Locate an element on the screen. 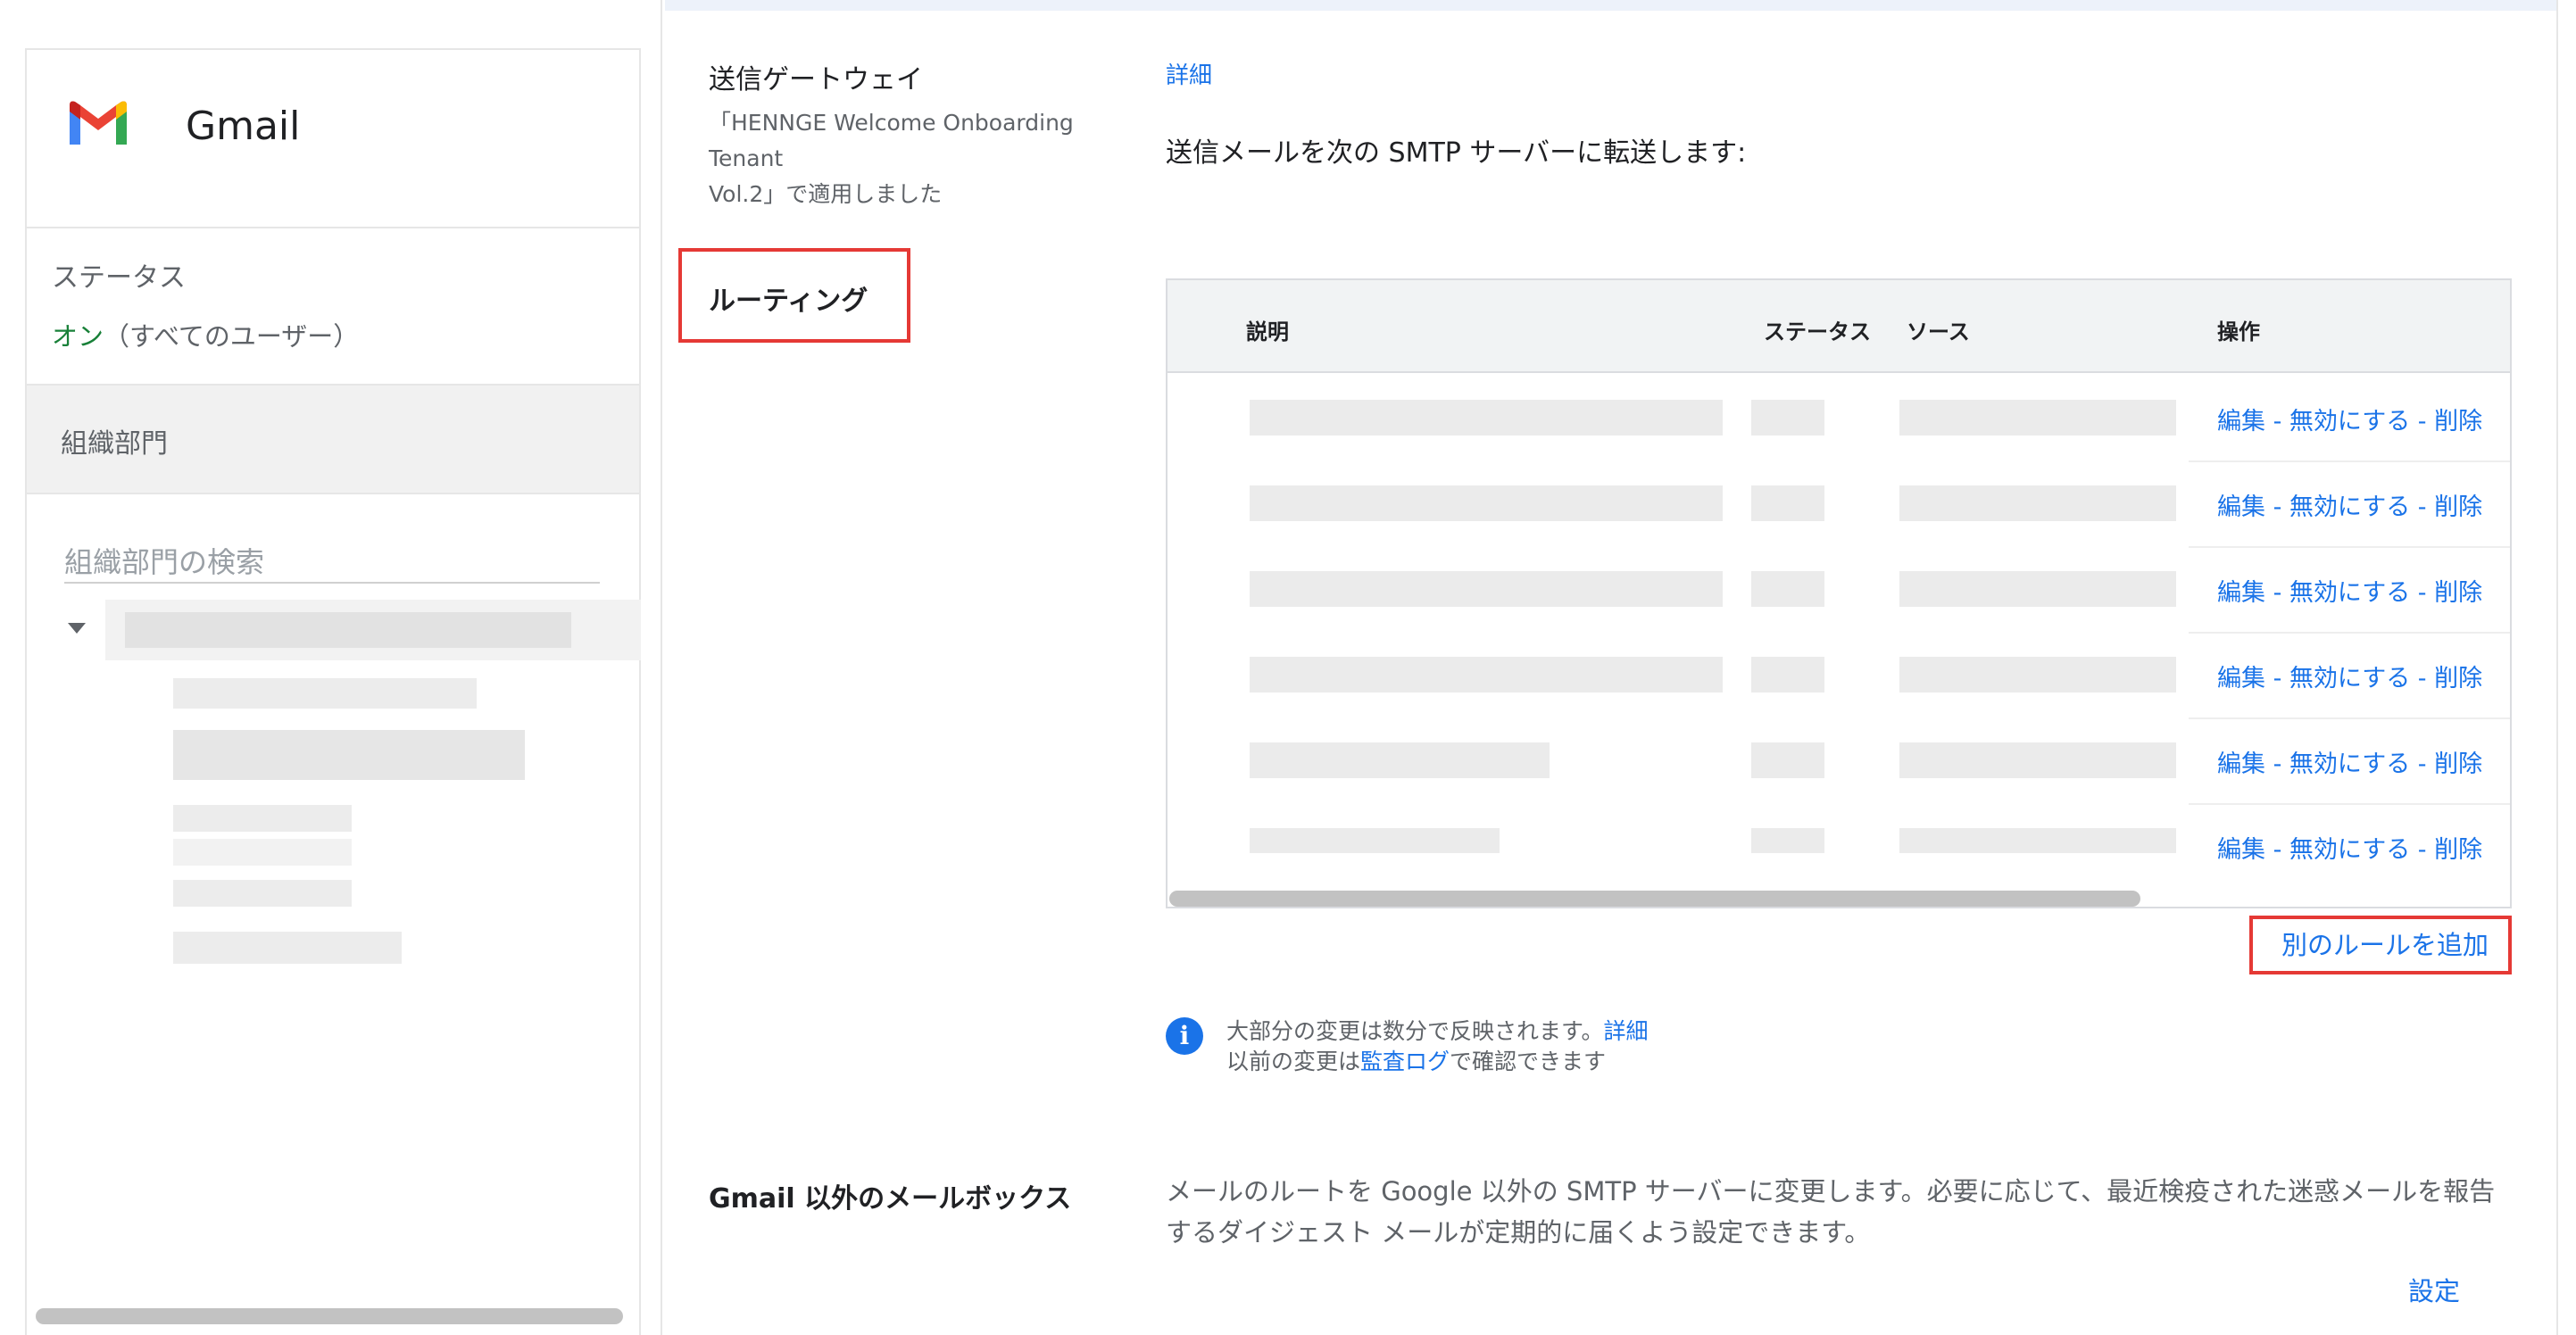  gateway-description: 送信メールを次の SMTP サーバーに転送します: is located at coordinates (1457, 153).